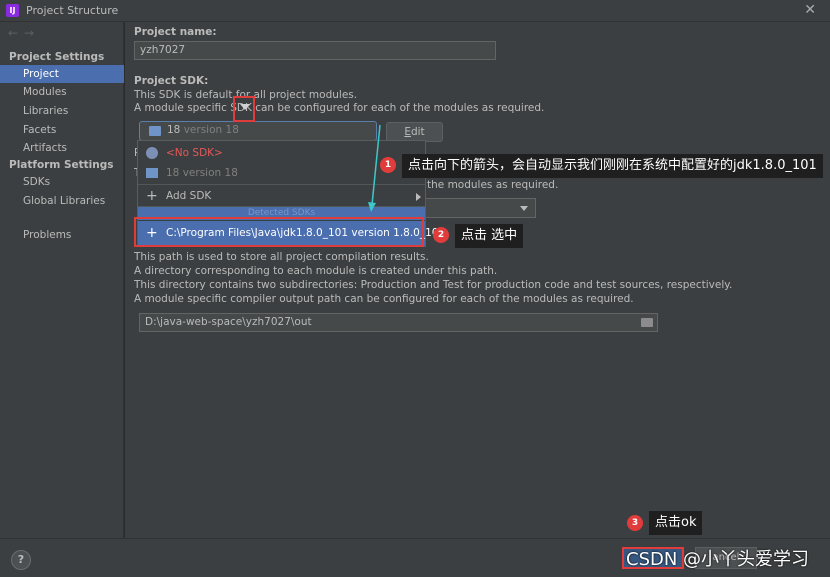 The width and height of the screenshot is (830, 577). I want to click on intellij-app-icon: IJ, so click(12, 10).